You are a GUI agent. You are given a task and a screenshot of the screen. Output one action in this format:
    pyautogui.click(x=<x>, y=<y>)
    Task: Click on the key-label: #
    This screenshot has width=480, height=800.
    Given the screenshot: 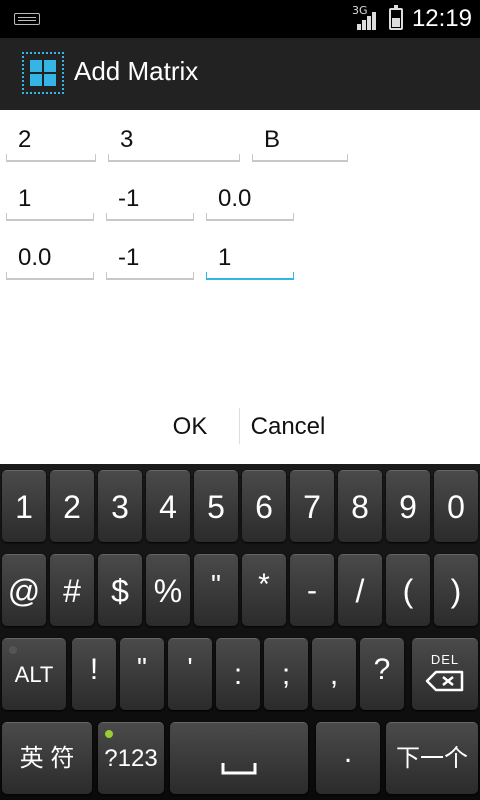 What is the action you would take?
    pyautogui.click(x=72, y=591)
    